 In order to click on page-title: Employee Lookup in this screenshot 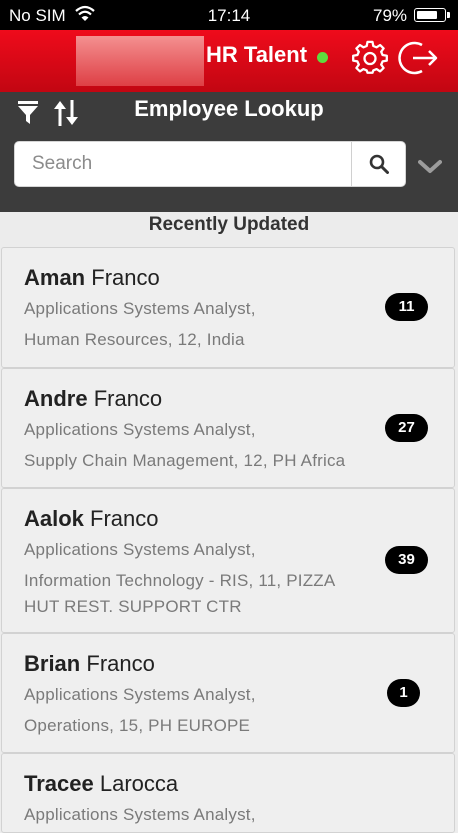, I will do `click(229, 108)`.